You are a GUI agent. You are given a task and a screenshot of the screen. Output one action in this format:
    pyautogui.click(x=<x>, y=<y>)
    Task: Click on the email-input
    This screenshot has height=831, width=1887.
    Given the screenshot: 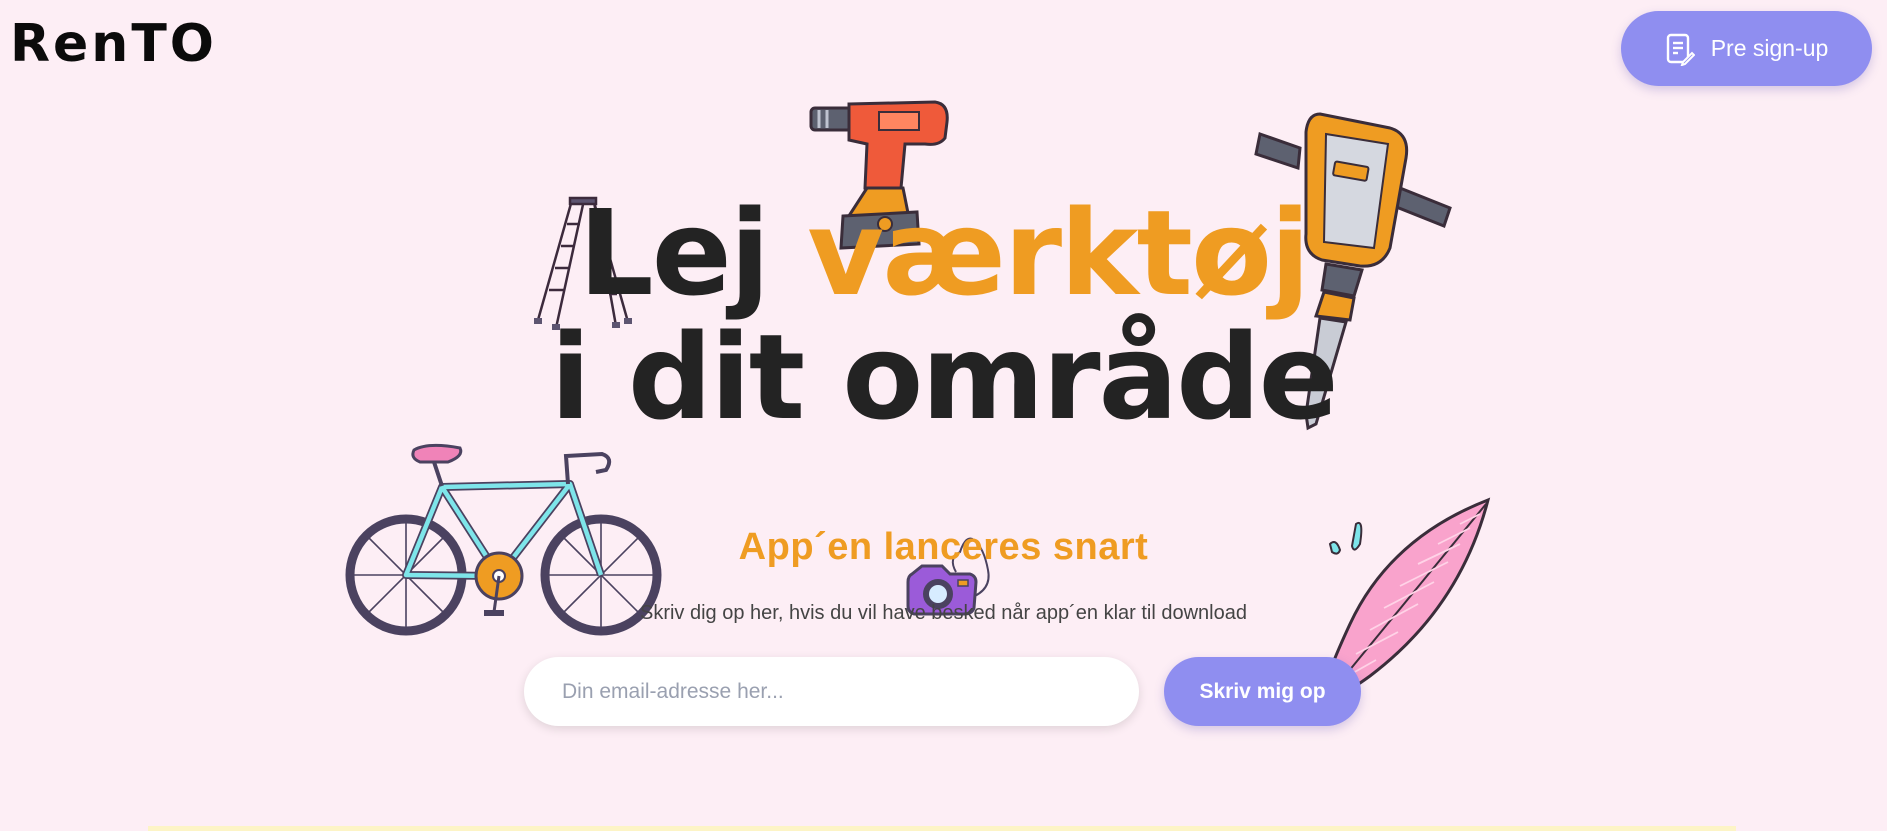 What is the action you would take?
    pyautogui.click(x=831, y=691)
    